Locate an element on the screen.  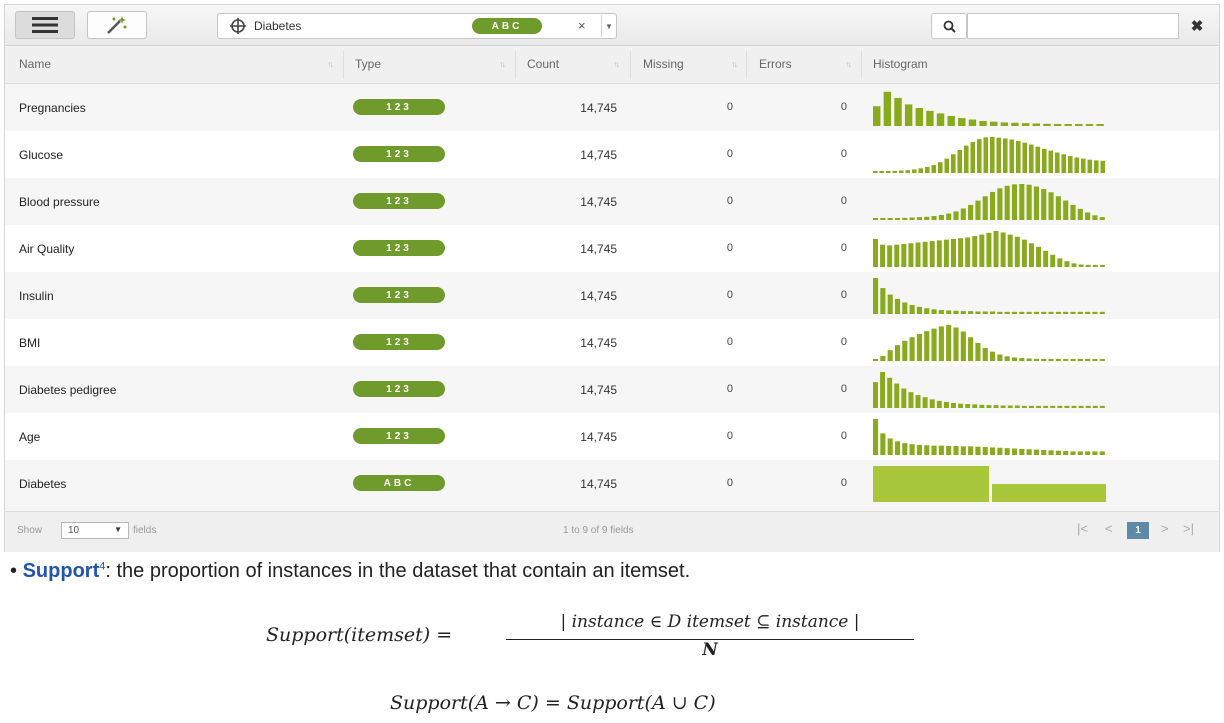
field-name: Air Quality is located at coordinates (46, 249).